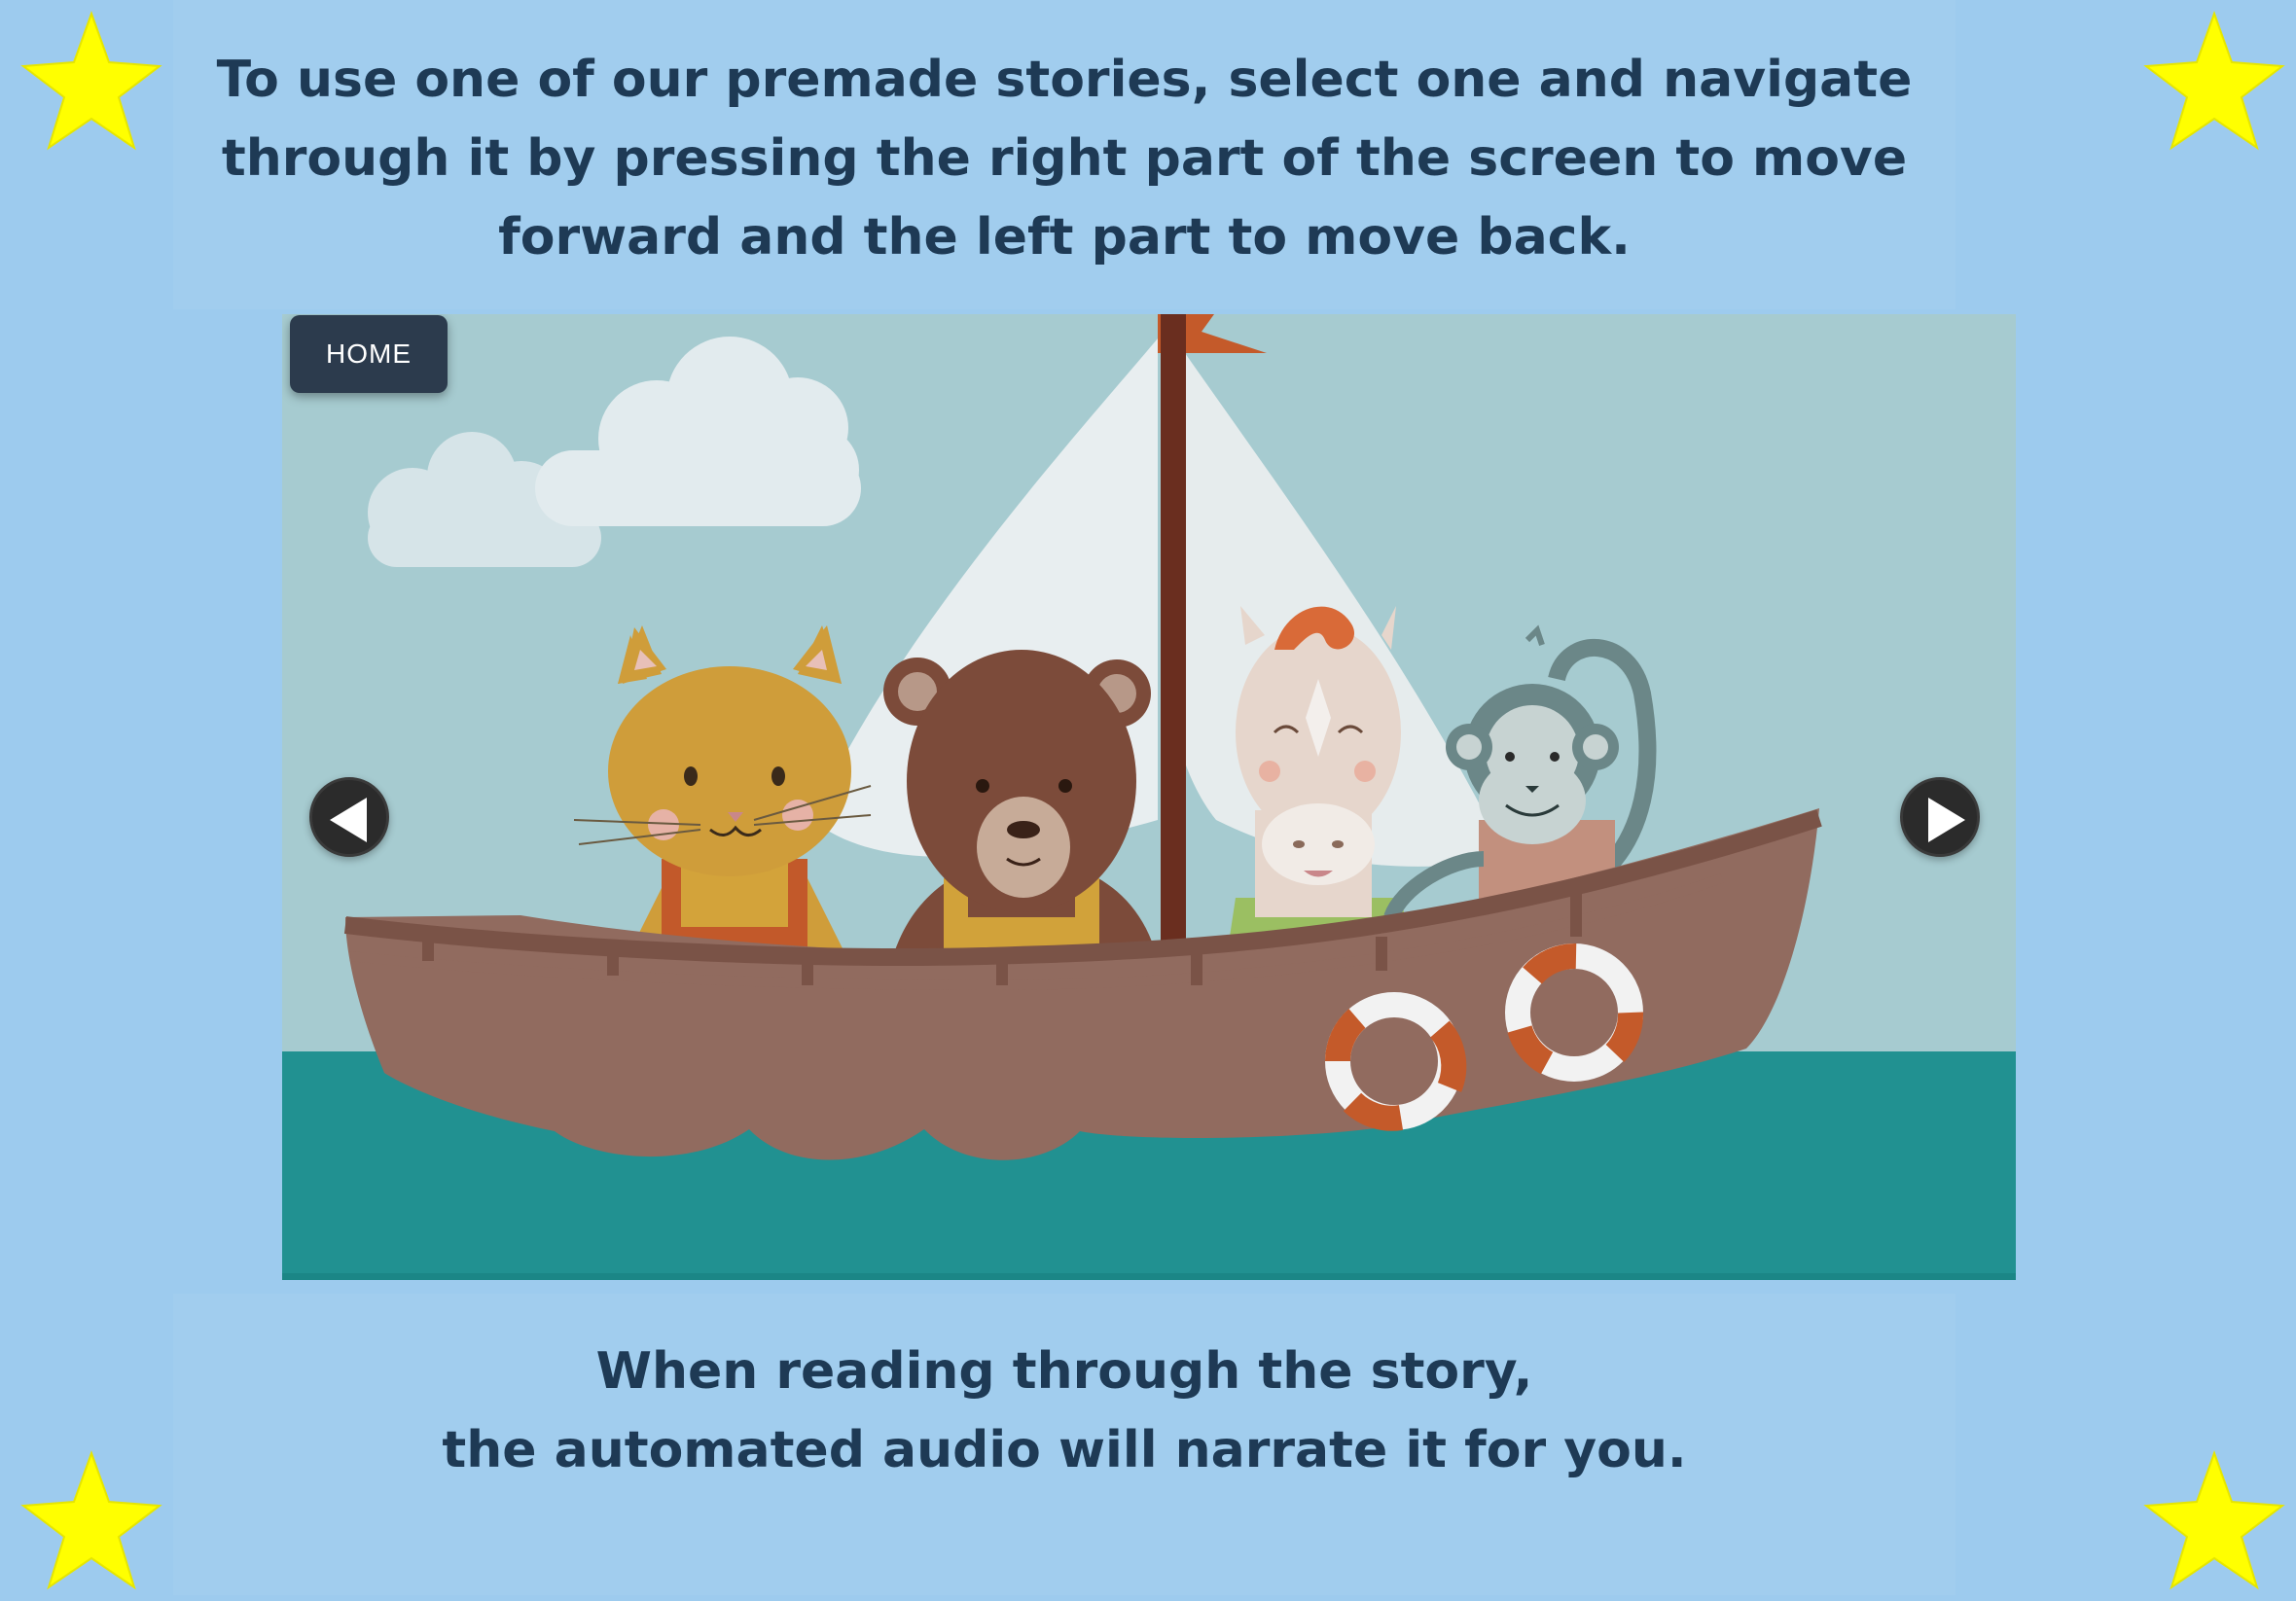 The width and height of the screenshot is (2296, 1601). I want to click on next-page-button, so click(1940, 817).